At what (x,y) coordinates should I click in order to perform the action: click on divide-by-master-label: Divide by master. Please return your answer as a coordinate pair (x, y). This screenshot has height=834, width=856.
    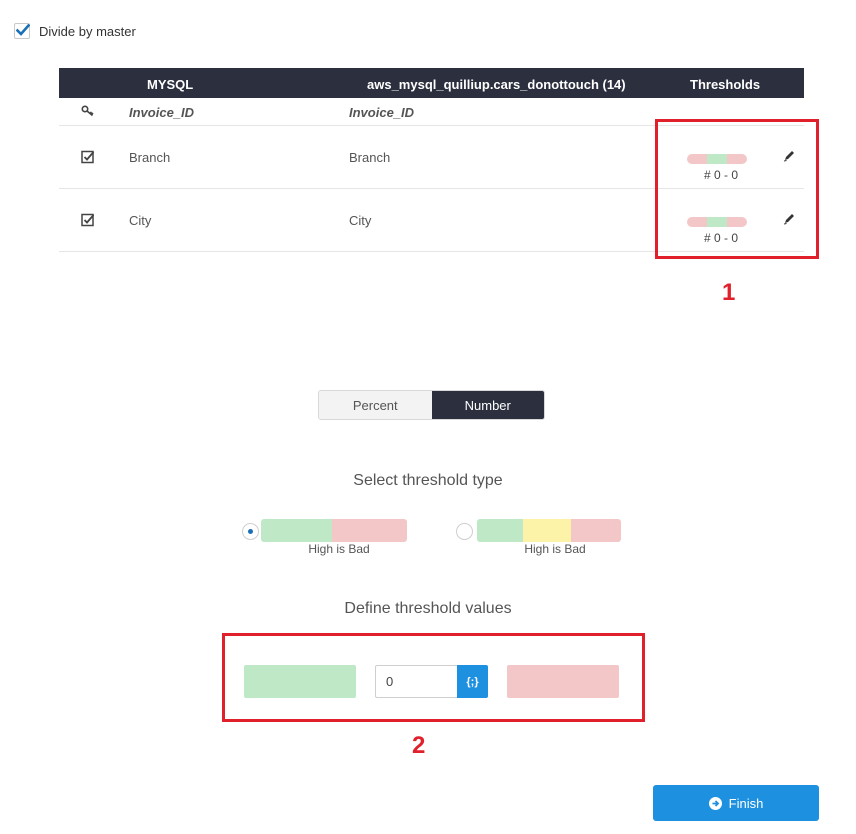
    Looking at the image, I should click on (87, 31).